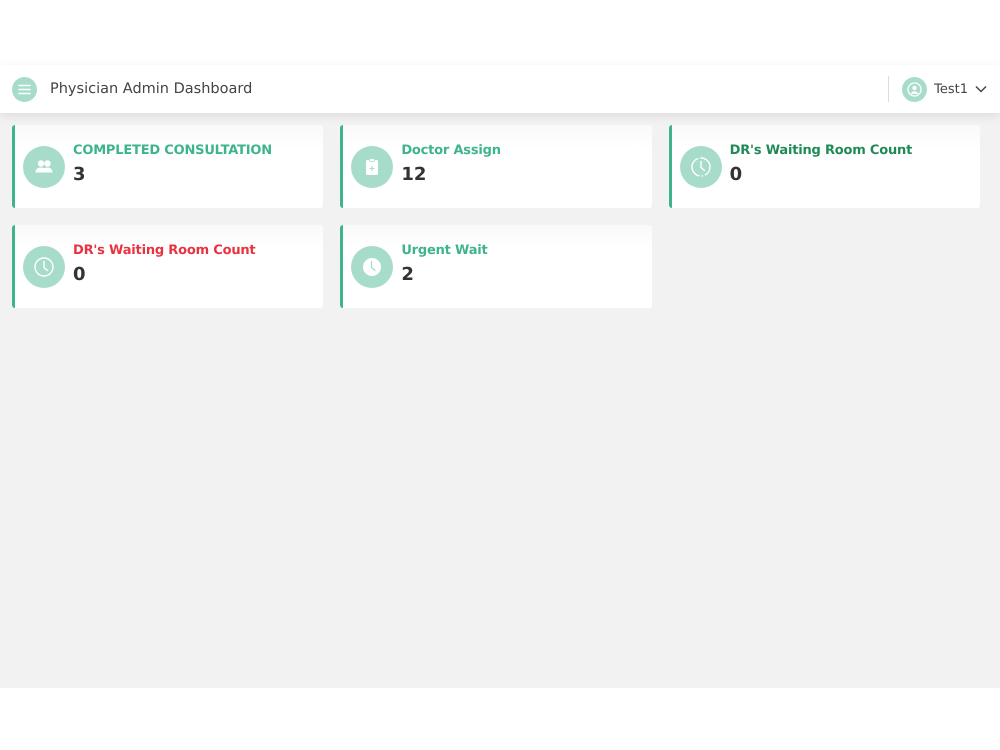 Image resolution: width=1000 pixels, height=750 pixels. I want to click on card-title: COMPLETED CONSULTATION, so click(172, 150).